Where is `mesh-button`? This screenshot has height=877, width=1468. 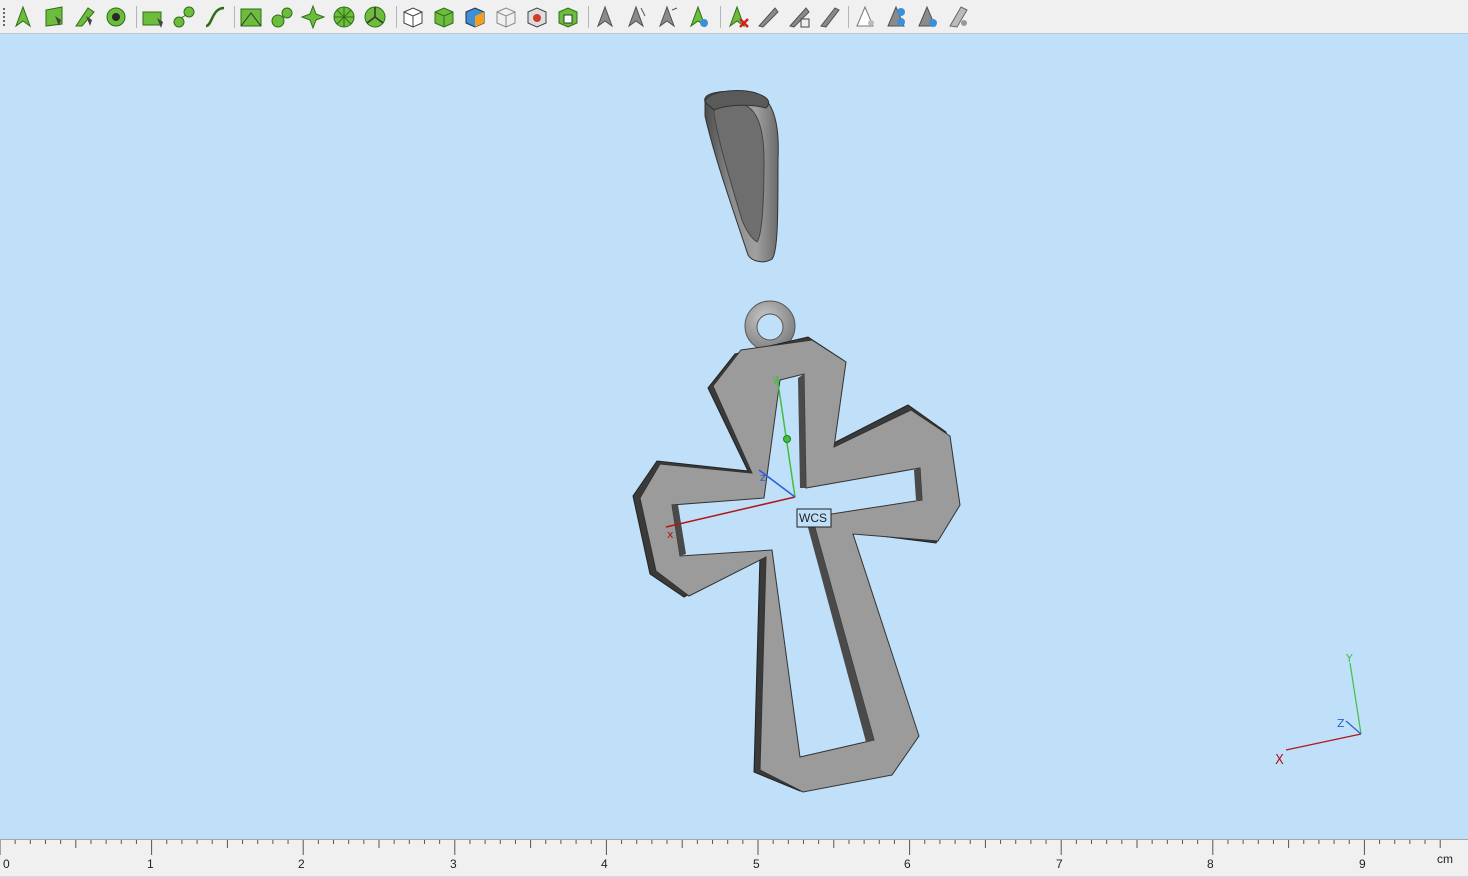
mesh-button is located at coordinates (251, 17).